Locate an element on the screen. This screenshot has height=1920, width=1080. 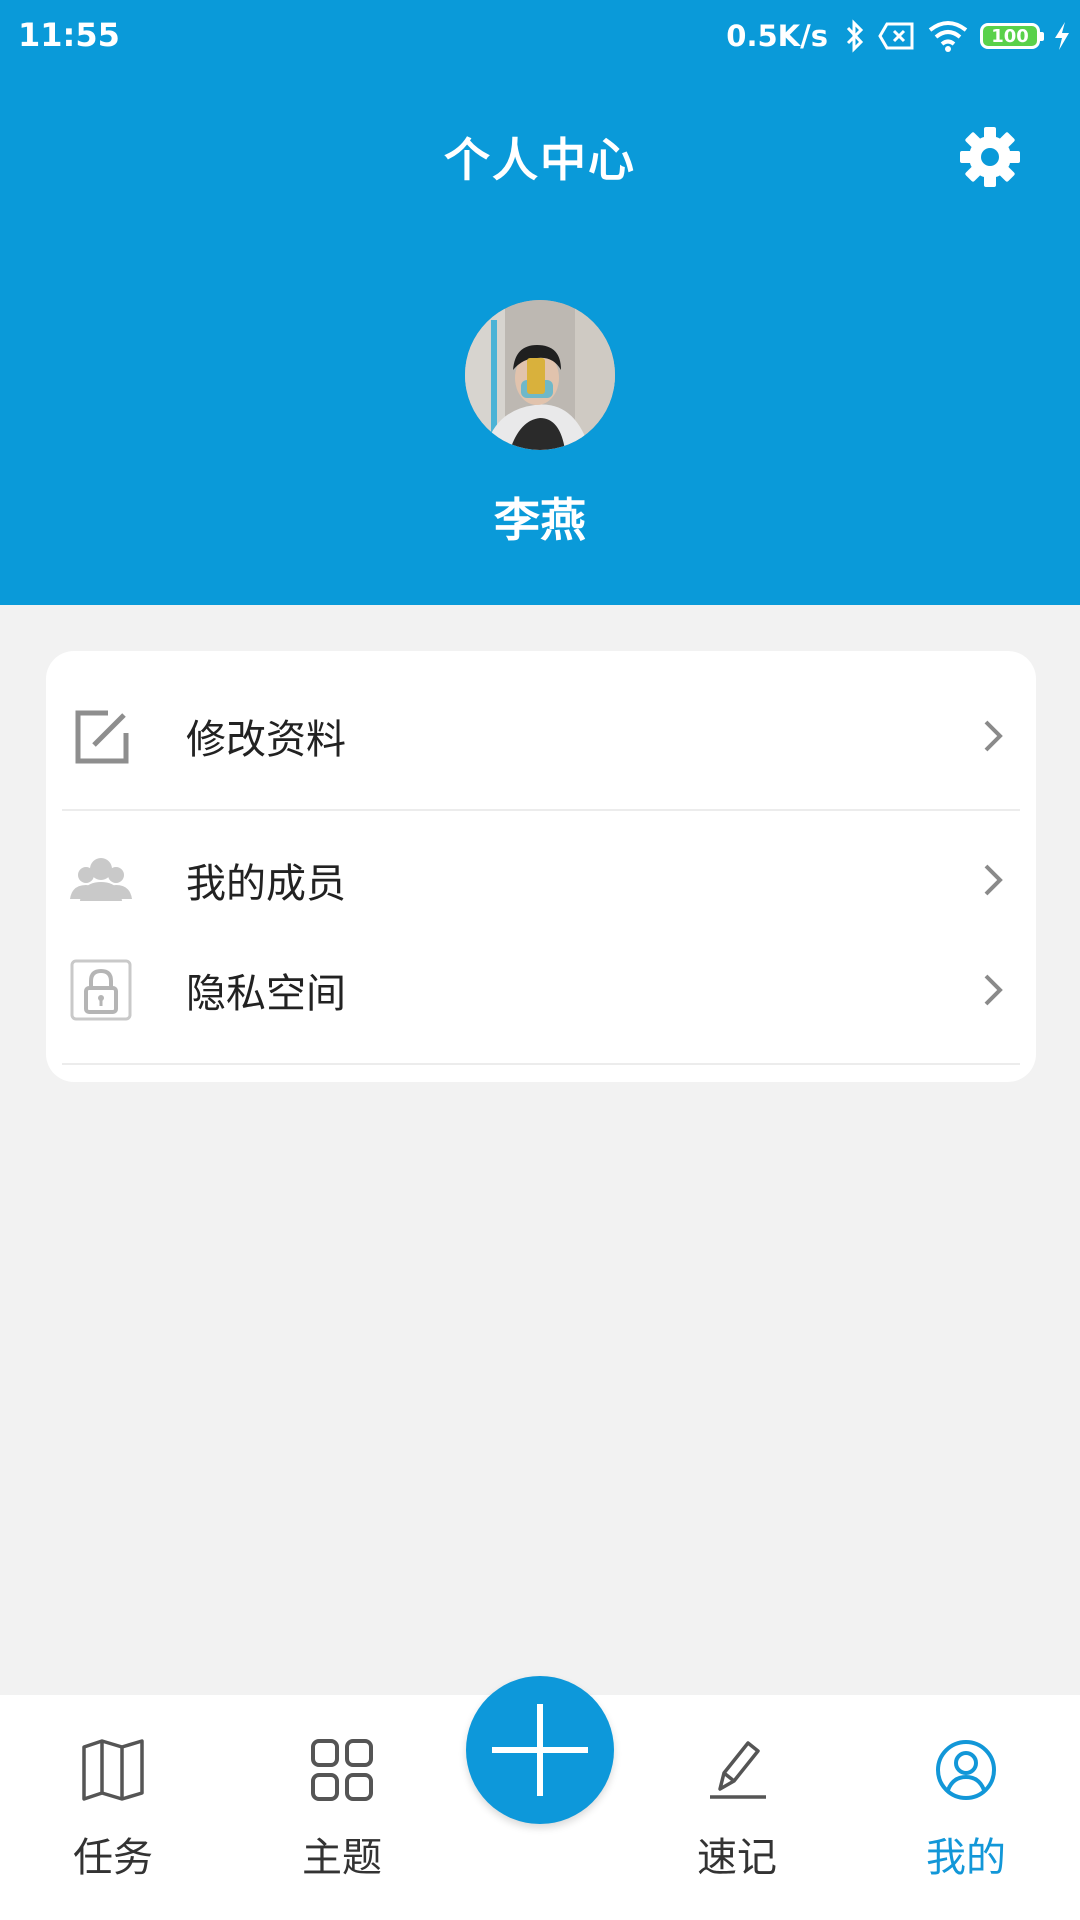
gear-icon is located at coordinates (990, 157).